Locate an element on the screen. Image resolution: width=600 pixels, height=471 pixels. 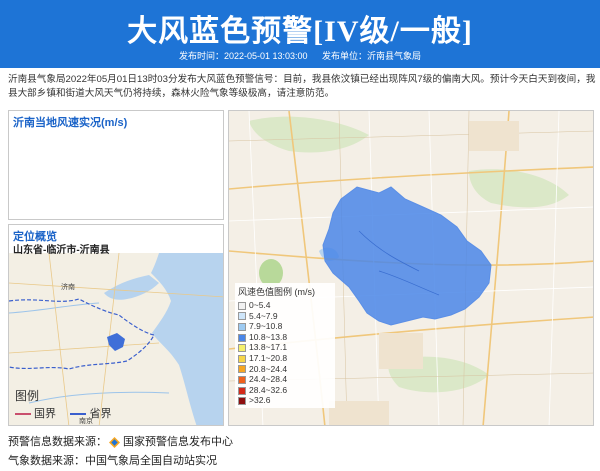
wind-legend-item: 10.8~13.8 is located at coordinates (285, 337).